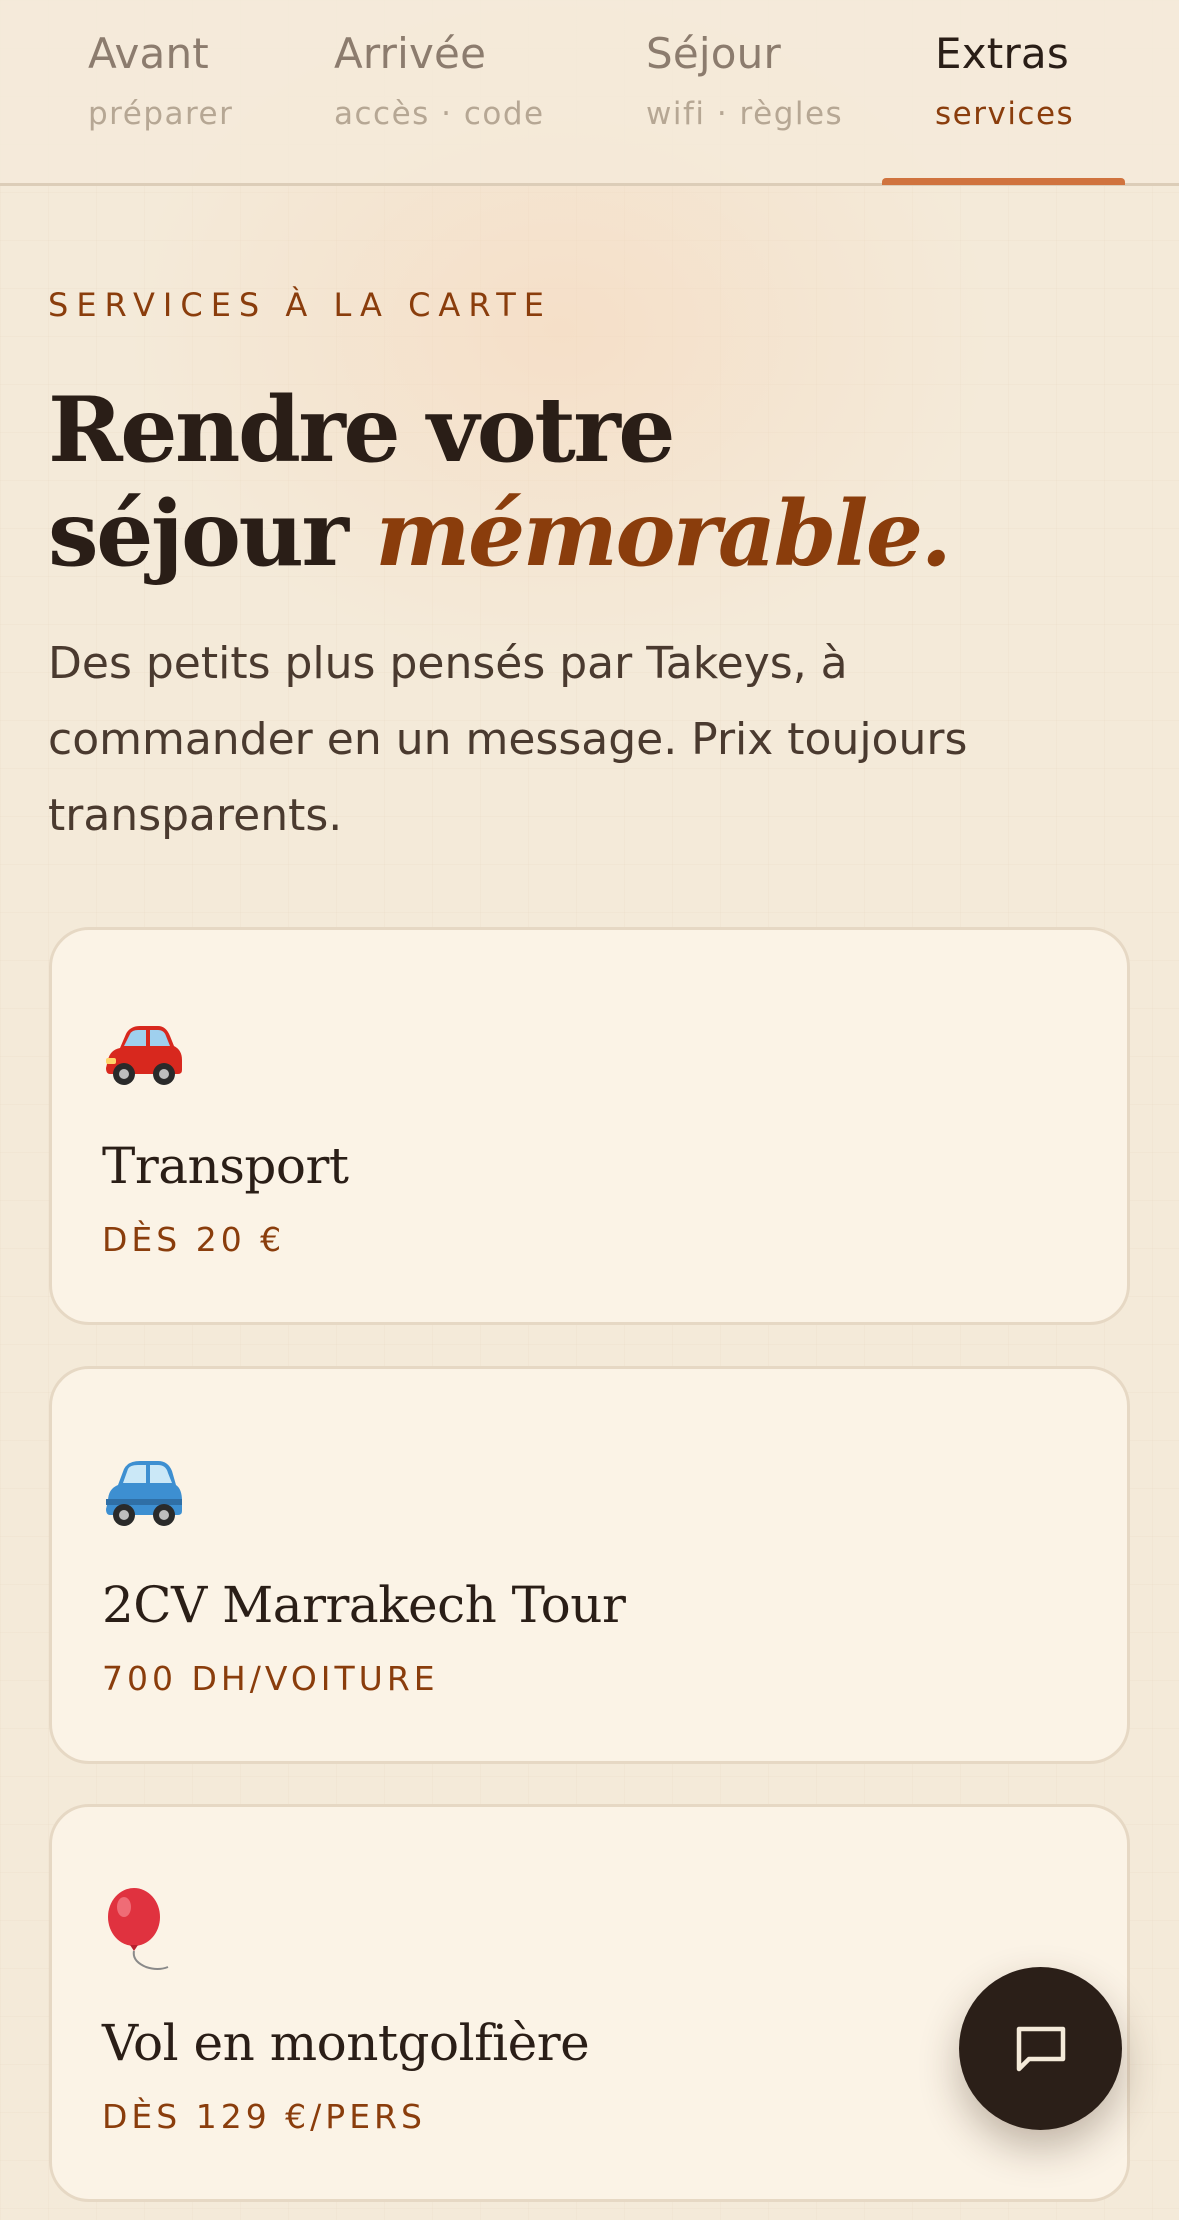 This screenshot has width=1179, height=2220. I want to click on service-price: DÈS 129 €/PERS, so click(264, 2116).